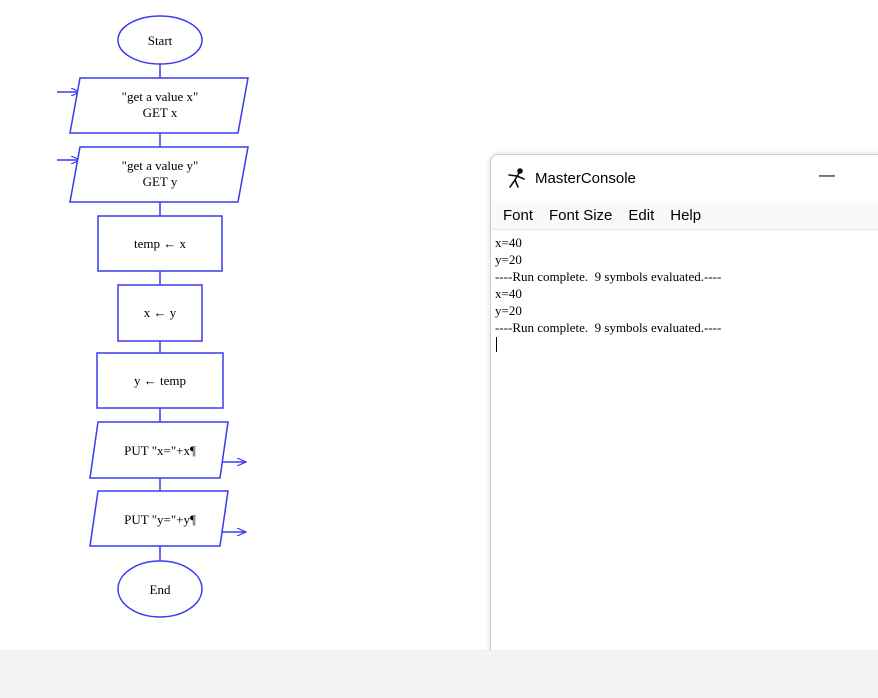  What do you see at coordinates (160, 589) in the screenshot?
I see `end-label: End` at bounding box center [160, 589].